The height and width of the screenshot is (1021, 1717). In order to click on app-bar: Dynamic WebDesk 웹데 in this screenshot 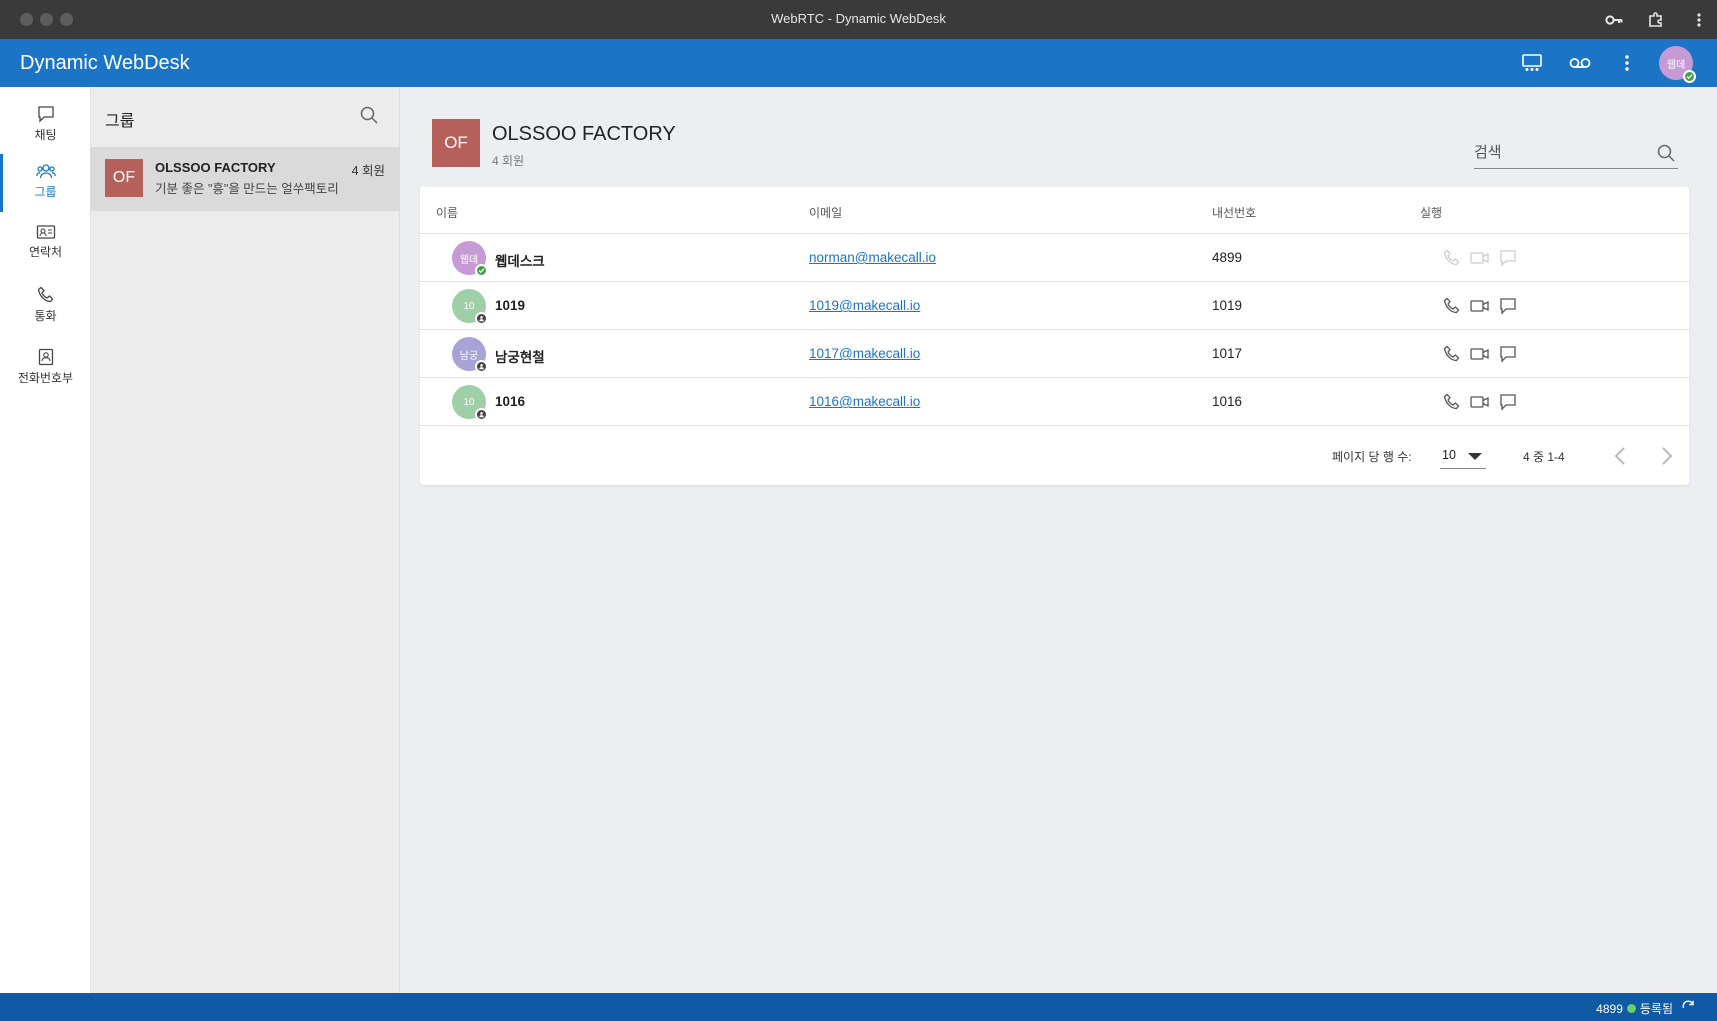, I will do `click(858, 63)`.